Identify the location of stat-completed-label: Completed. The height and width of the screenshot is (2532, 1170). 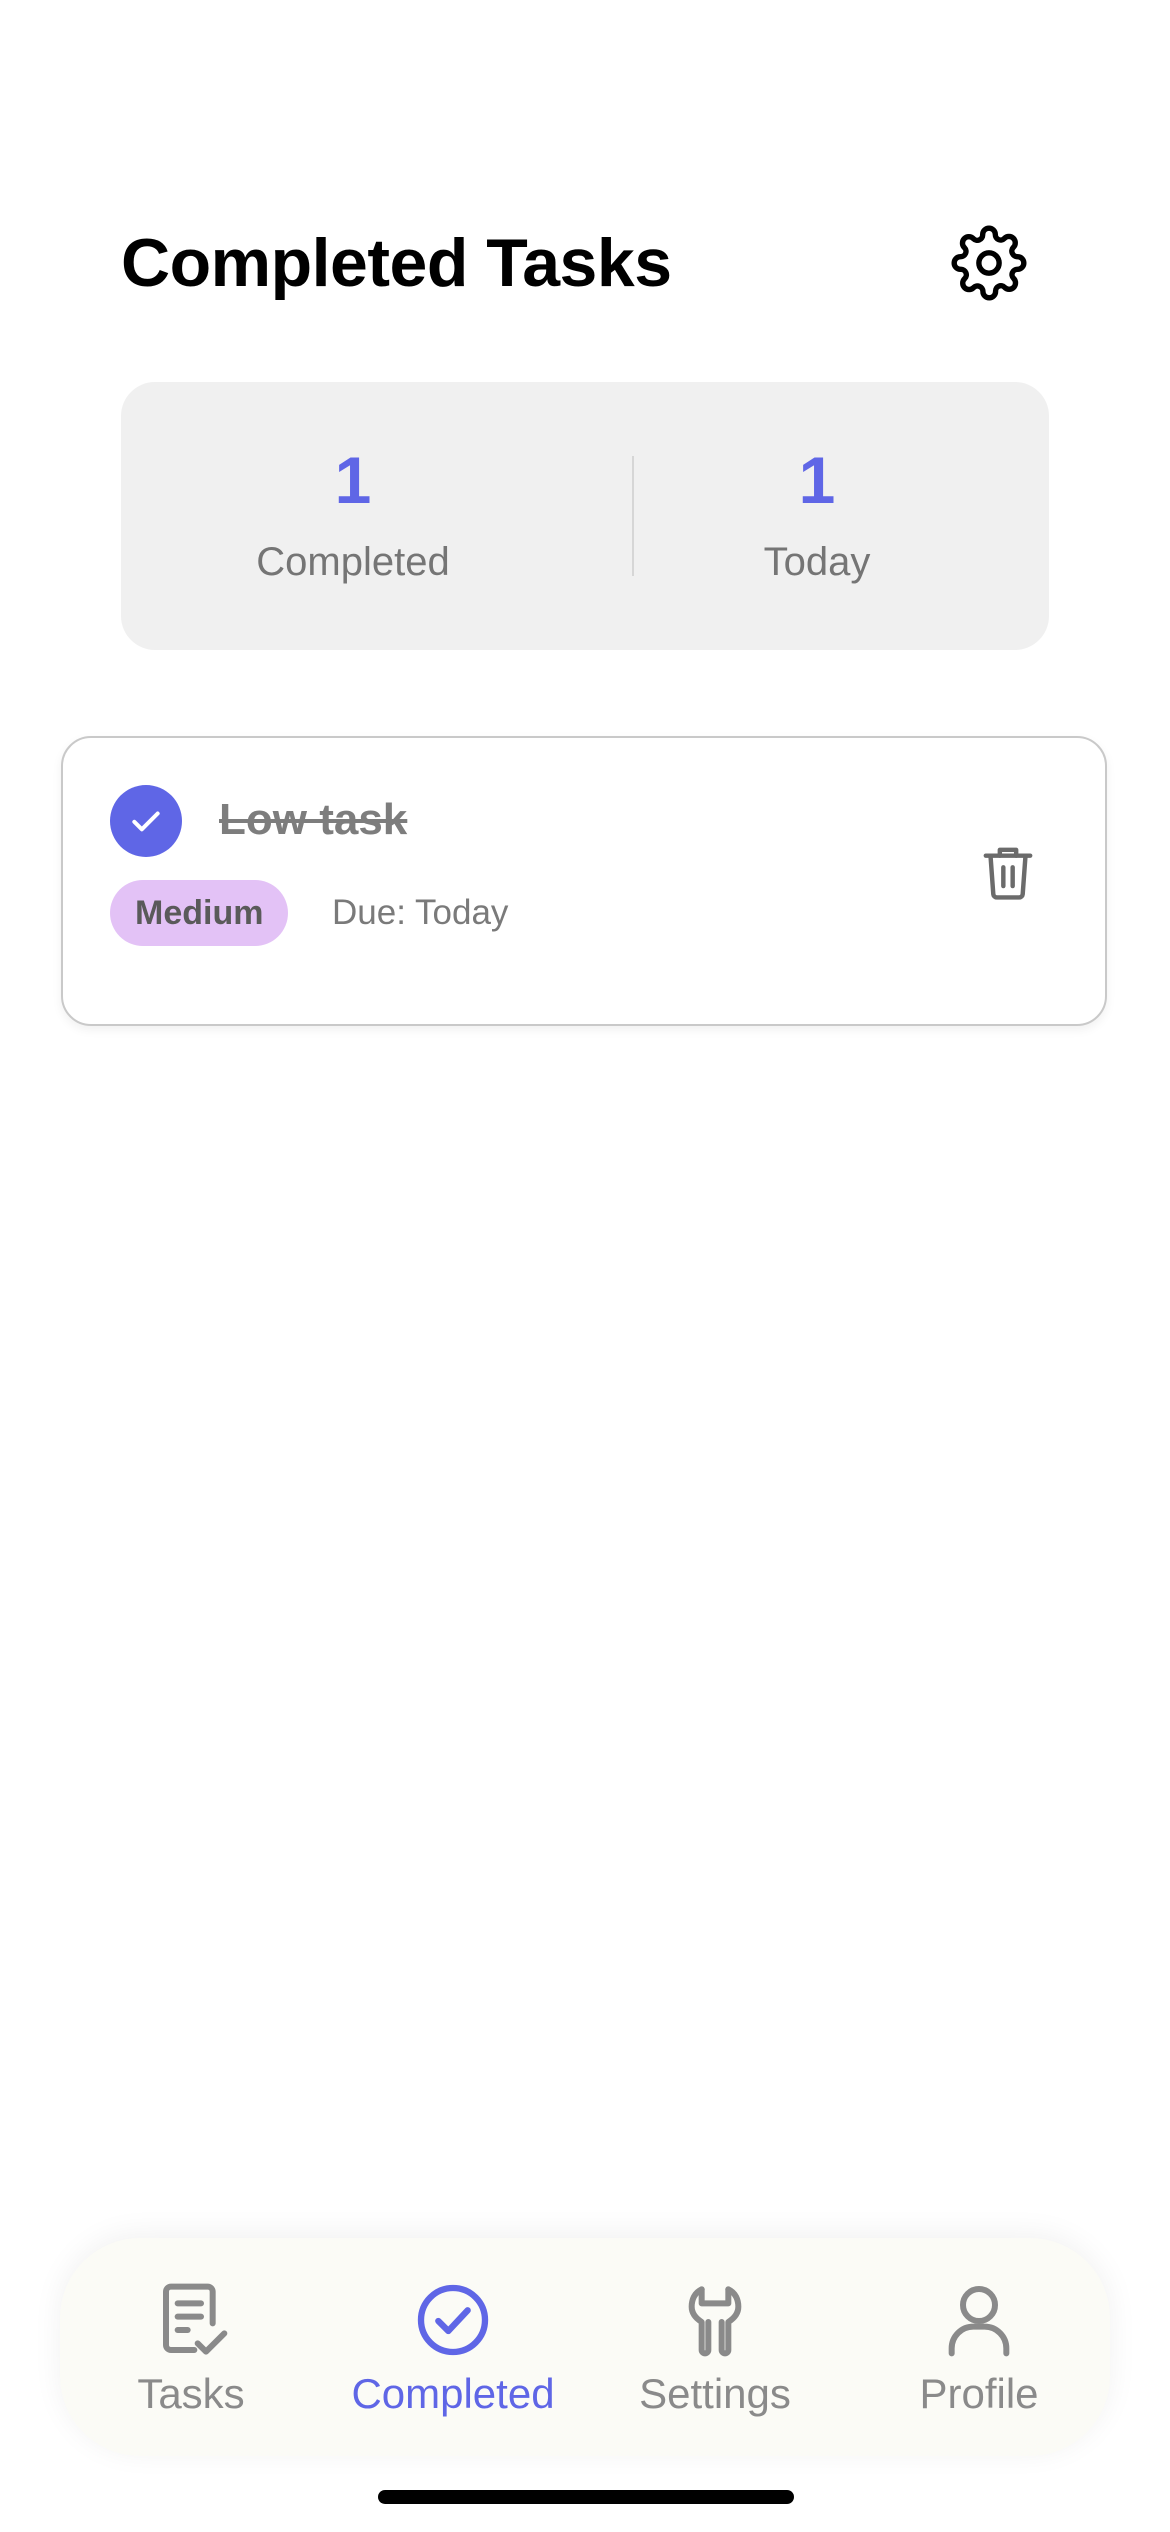
(353, 562).